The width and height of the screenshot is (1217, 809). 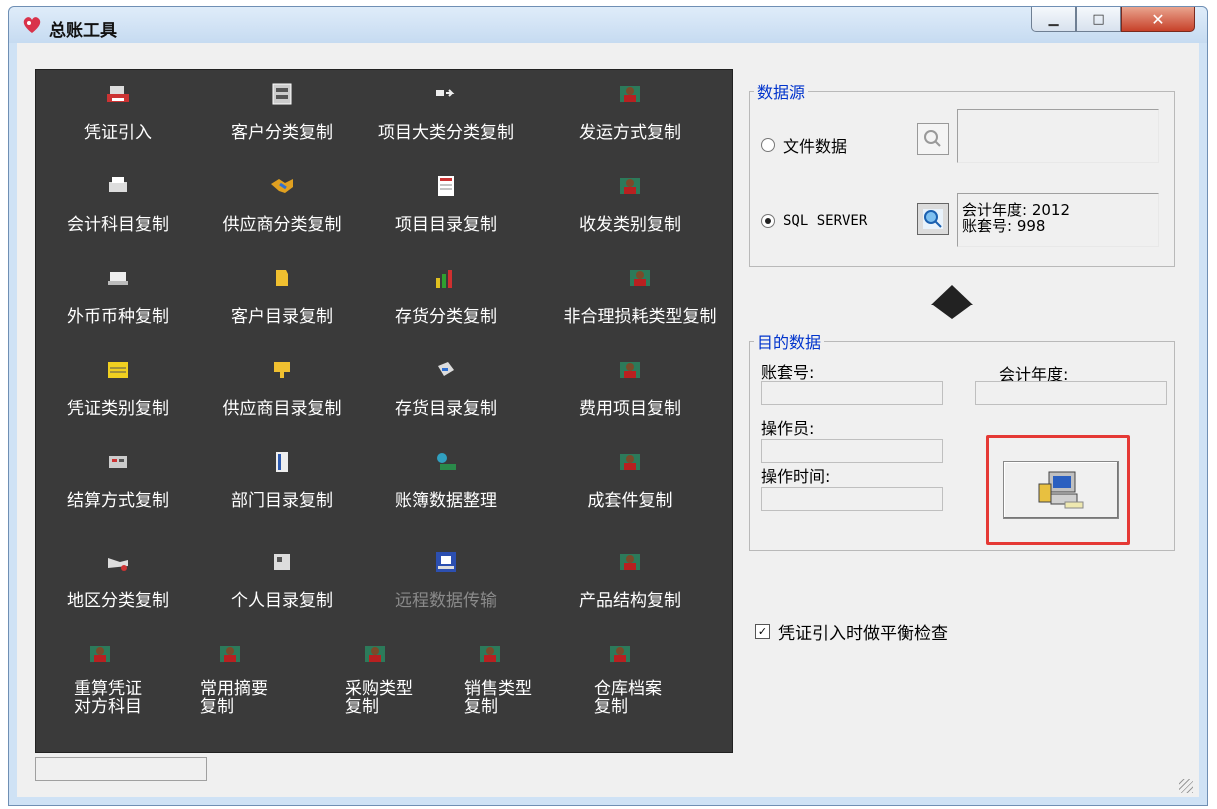 I want to click on printer-stamp-icon, so click(x=118, y=94).